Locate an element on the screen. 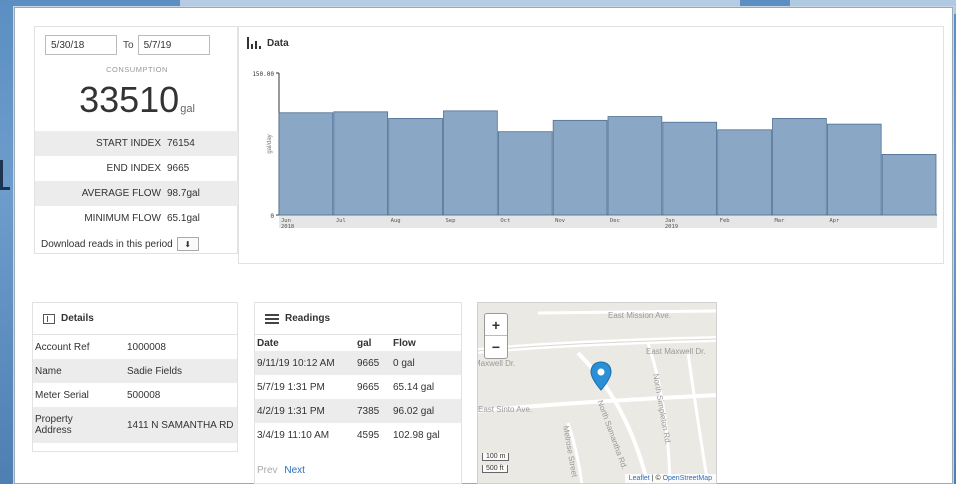 Image resolution: width=956 pixels, height=484 pixels. zoom-out-button: − is located at coordinates (496, 347).